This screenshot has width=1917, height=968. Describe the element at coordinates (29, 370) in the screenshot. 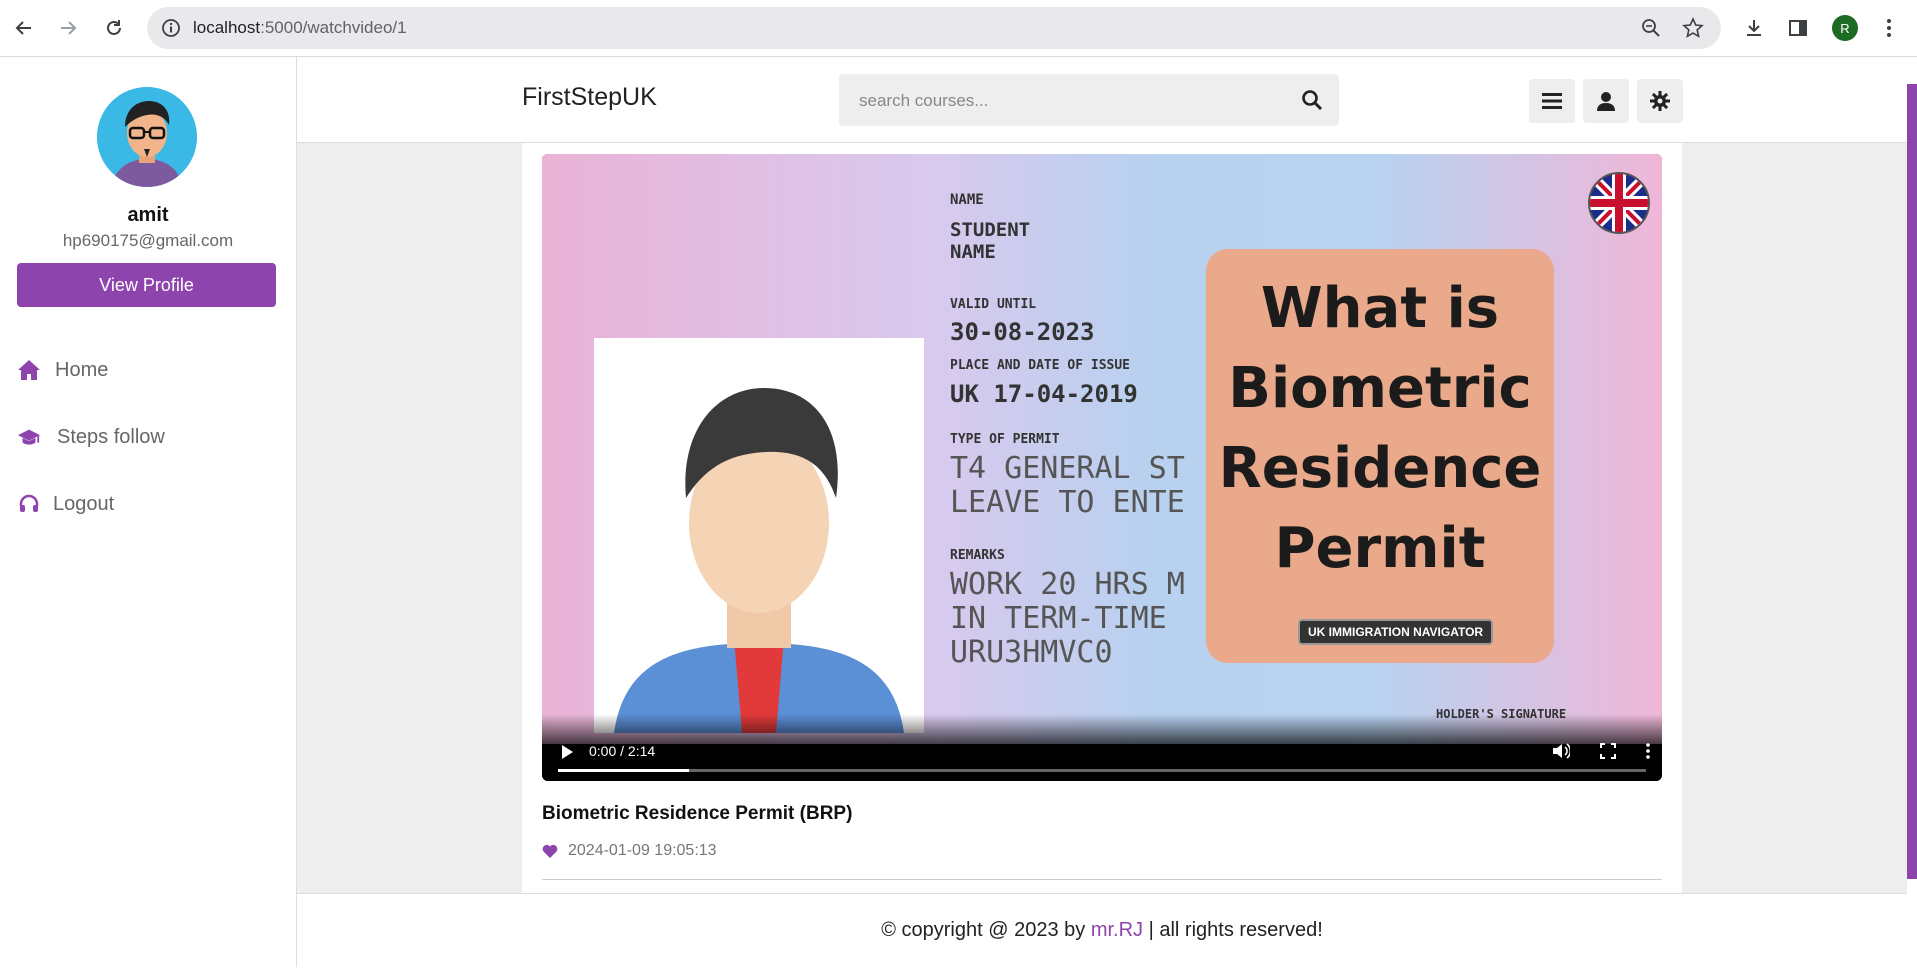

I see `home-icon` at that location.